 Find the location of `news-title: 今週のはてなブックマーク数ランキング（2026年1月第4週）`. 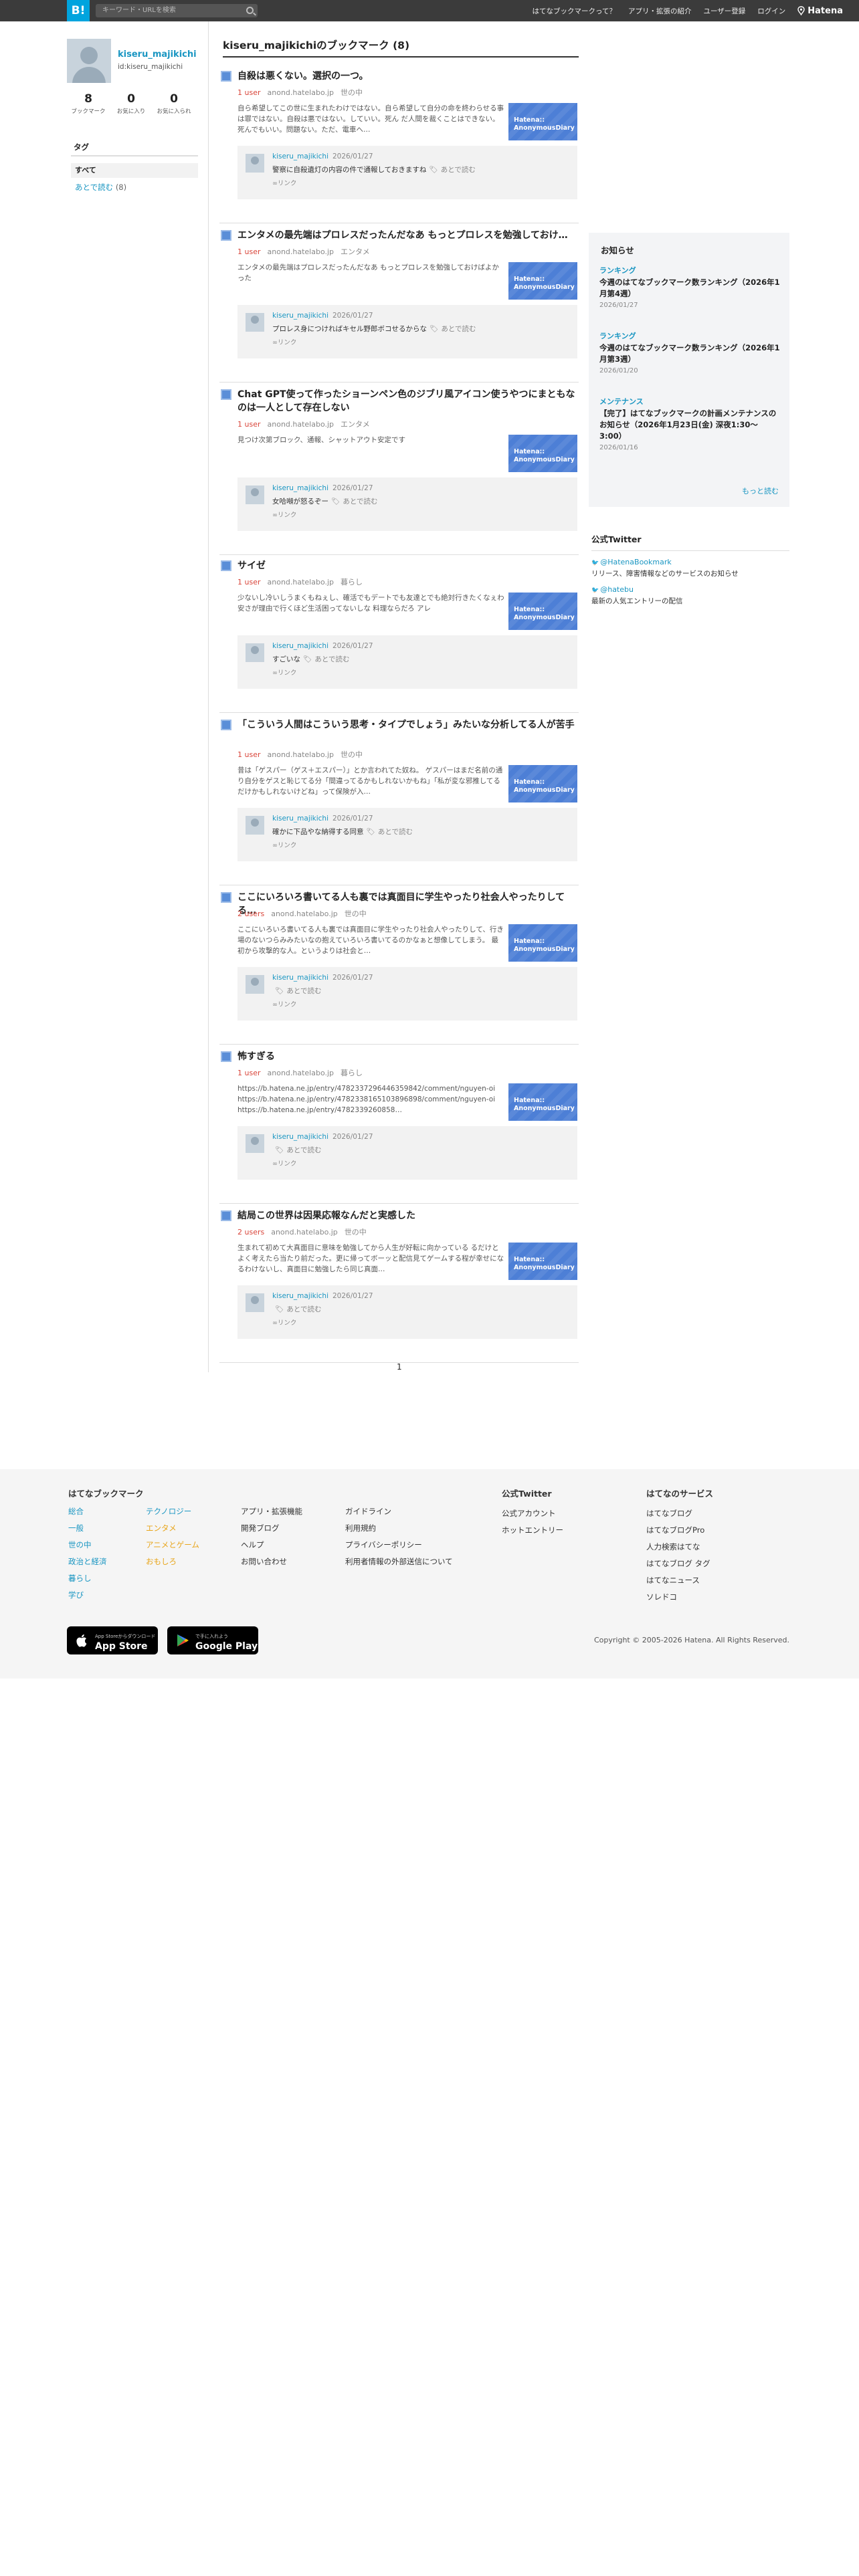

news-title: 今週のはてなブックマーク数ランキング（2026年1月第4週） is located at coordinates (689, 288).